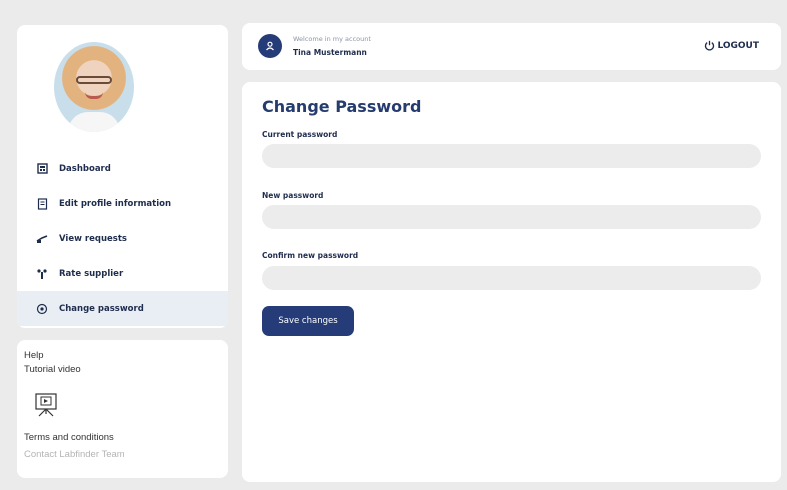 The image size is (787, 490). I want to click on requests-icon, so click(42, 239).